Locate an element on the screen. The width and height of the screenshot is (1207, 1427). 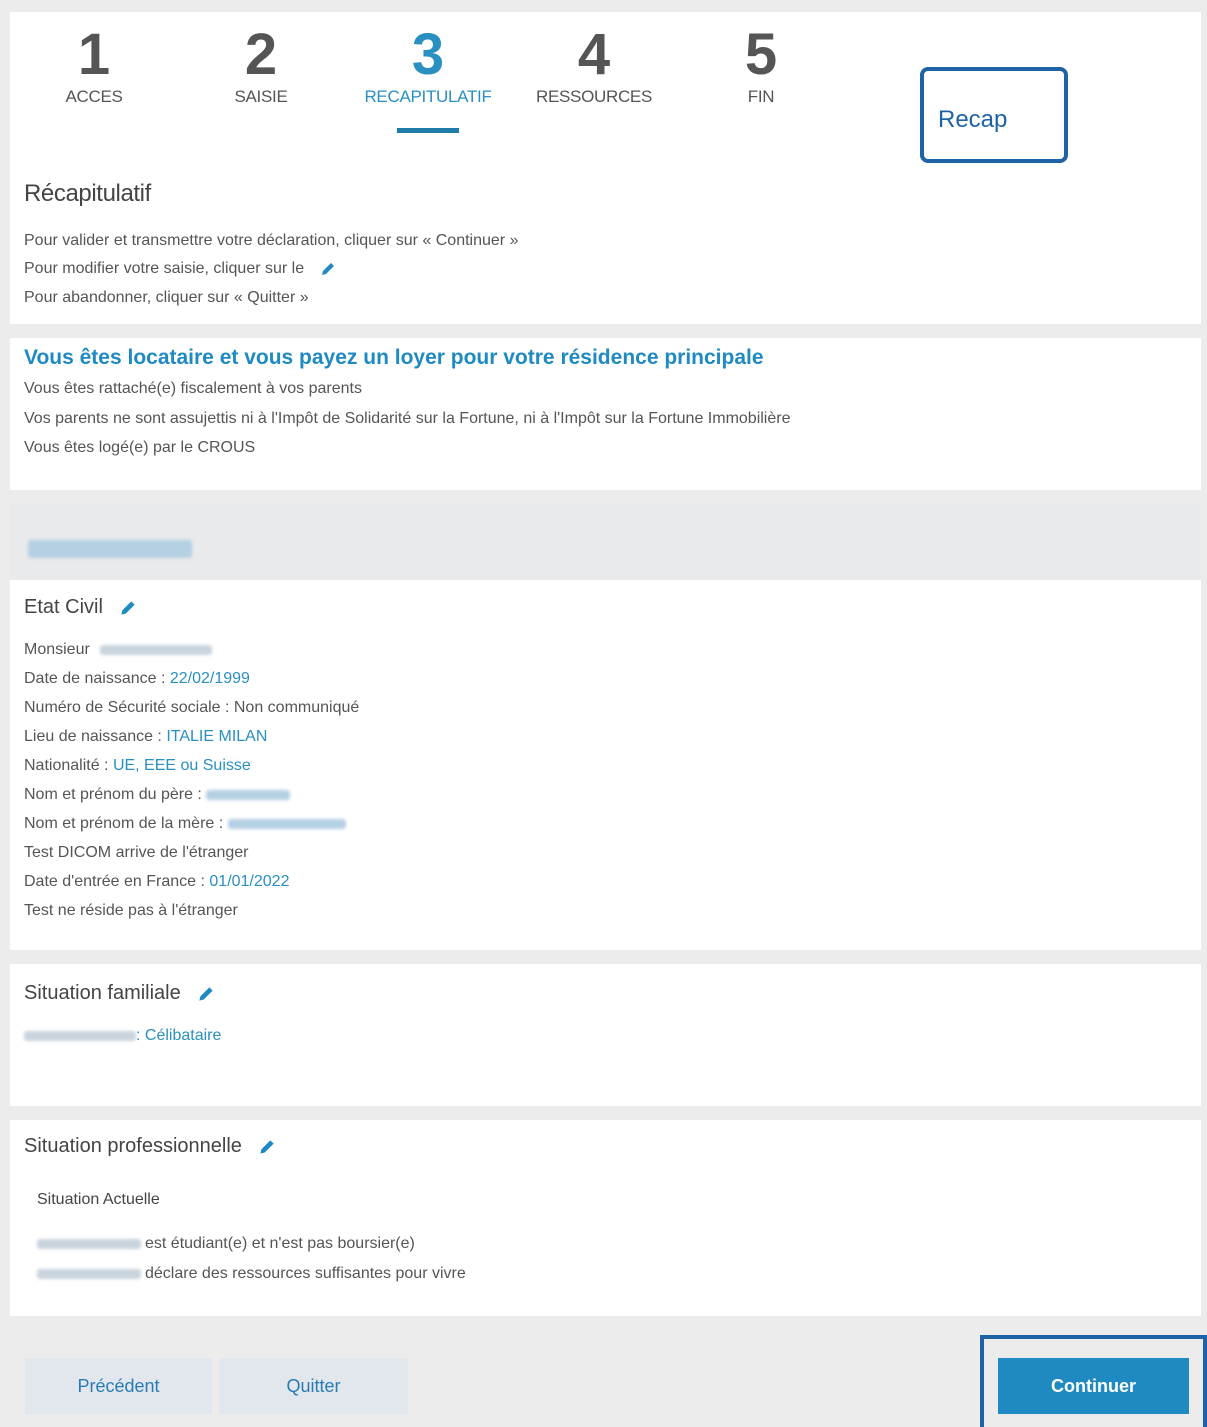
step-number: 2 is located at coordinates (261, 54).